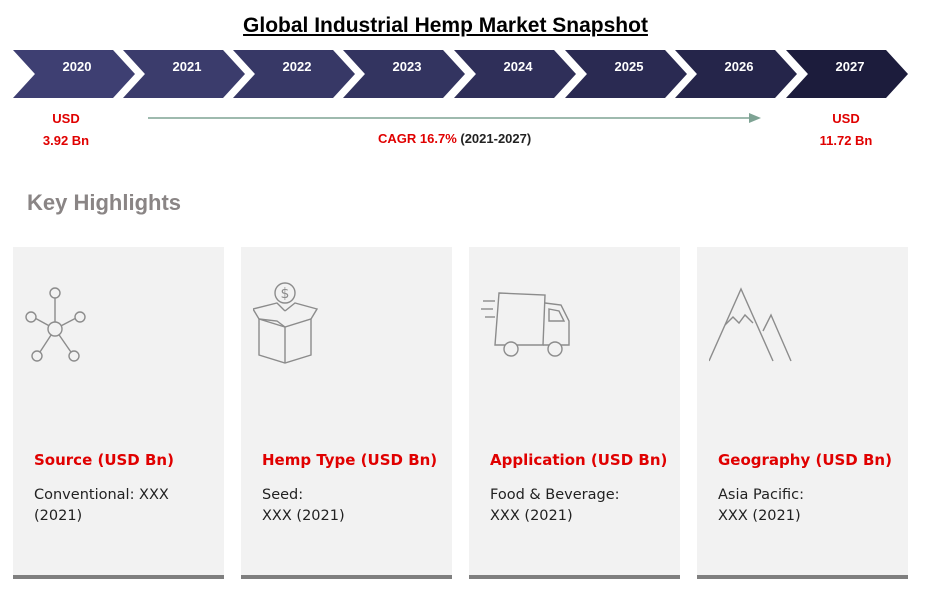 The width and height of the screenshot is (925, 598). Describe the element at coordinates (350, 460) in the screenshot. I see `card-heading: Hemp Type (USD Bn)` at that location.